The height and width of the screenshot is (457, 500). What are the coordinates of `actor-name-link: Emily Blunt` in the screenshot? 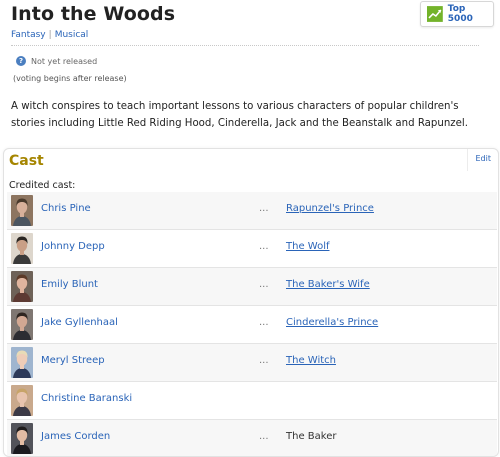 It's located at (69, 284).